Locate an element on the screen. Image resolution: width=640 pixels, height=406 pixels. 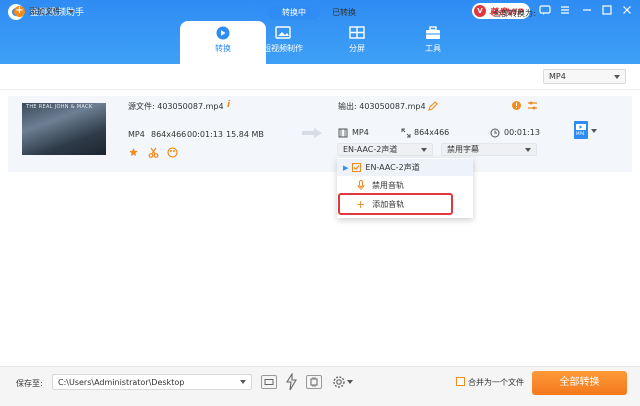
maximize-icon is located at coordinates (607, 11).